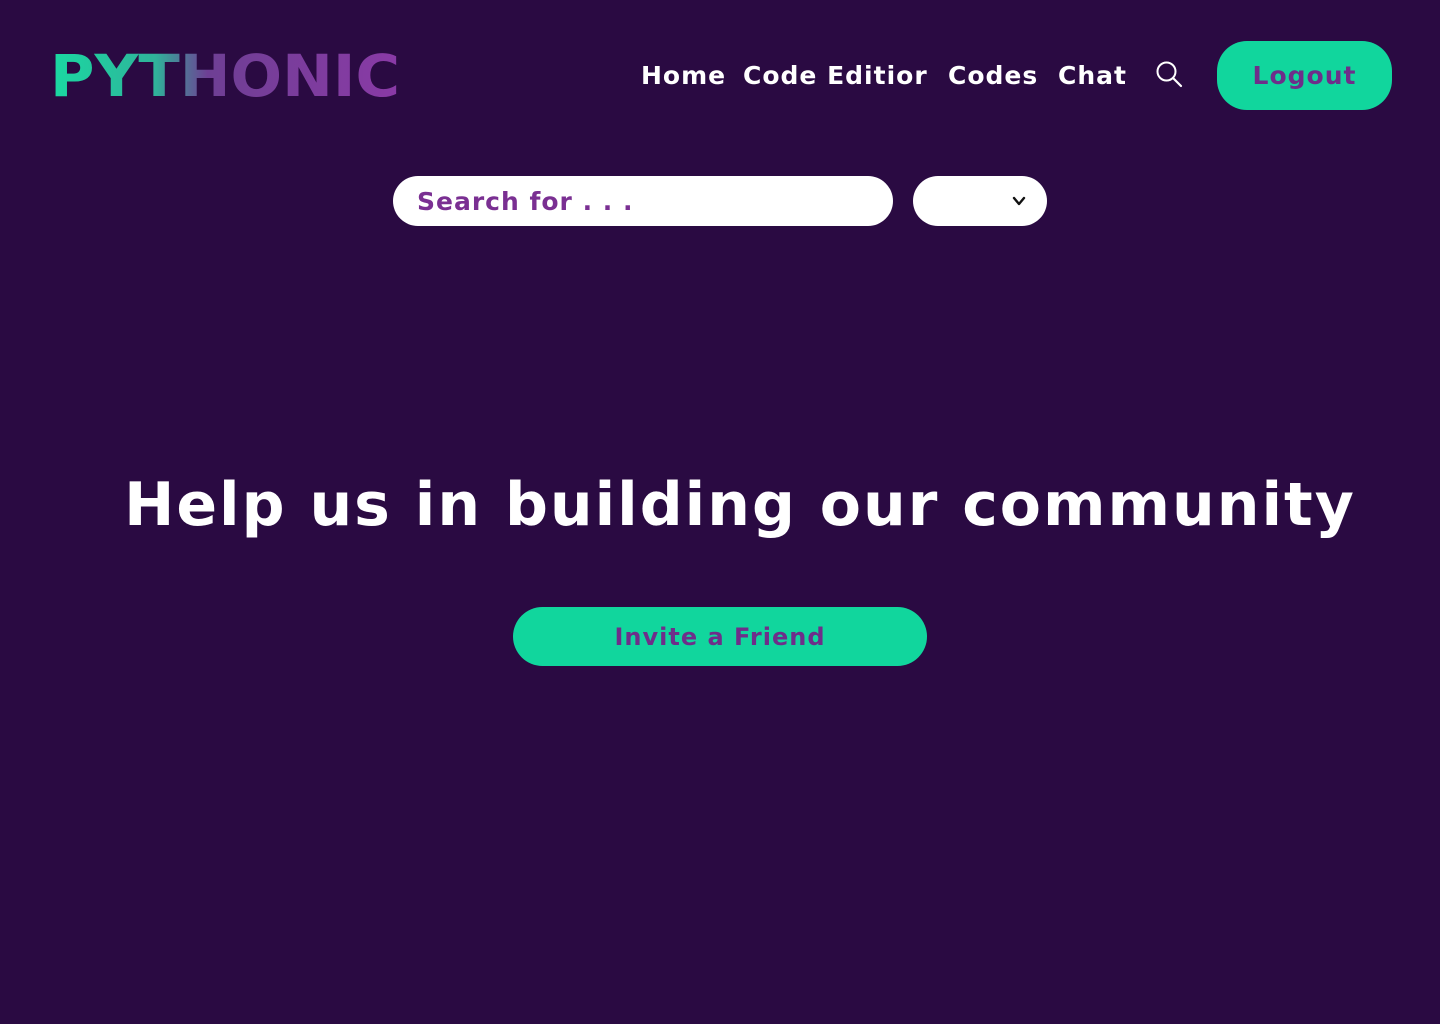 This screenshot has width=1440, height=1024. I want to click on search-field, so click(643, 201).